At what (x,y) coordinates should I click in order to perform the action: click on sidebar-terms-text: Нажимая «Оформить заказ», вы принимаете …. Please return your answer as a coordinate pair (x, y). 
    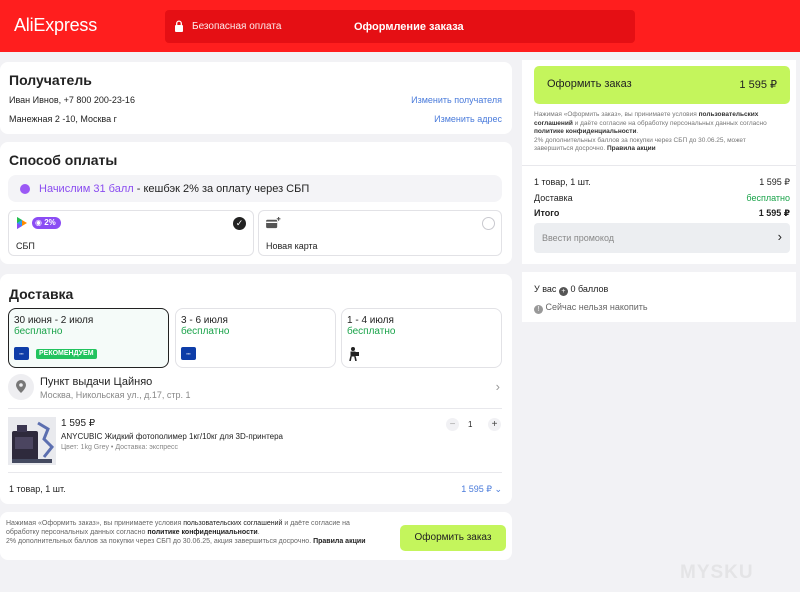
    Looking at the image, I should click on (650, 131).